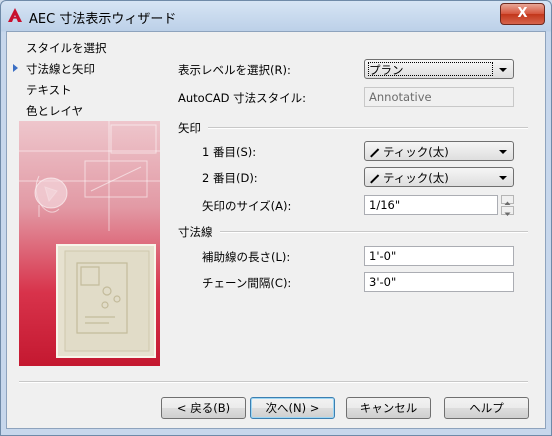 The width and height of the screenshot is (552, 436). Describe the element at coordinates (273, 382) in the screenshot. I see `button-divider` at that location.